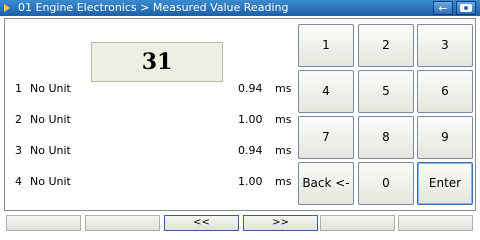 This screenshot has height=240, width=480. I want to click on screenshot-button, so click(466, 8).